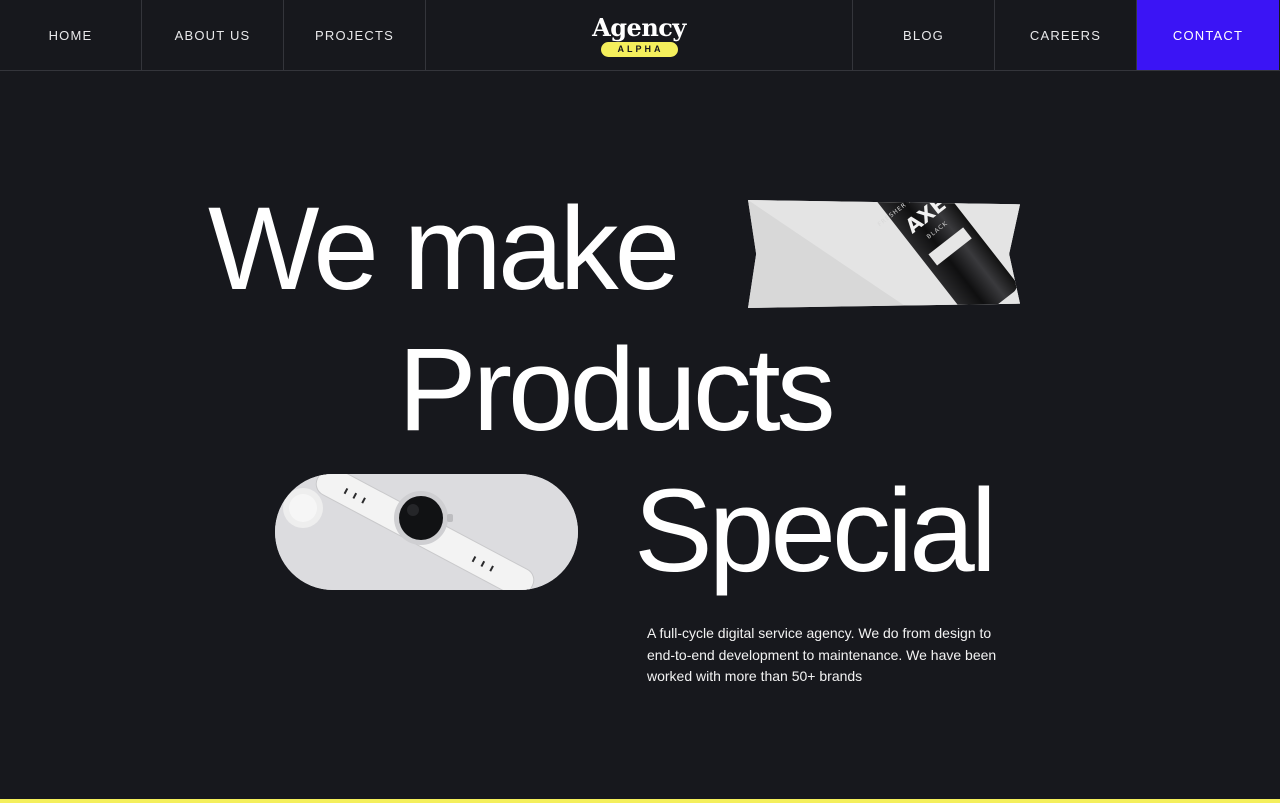  I want to click on axe-deodorant-illustration: FRESHER FOR LONGER AXE BLACK, so click(884, 254).